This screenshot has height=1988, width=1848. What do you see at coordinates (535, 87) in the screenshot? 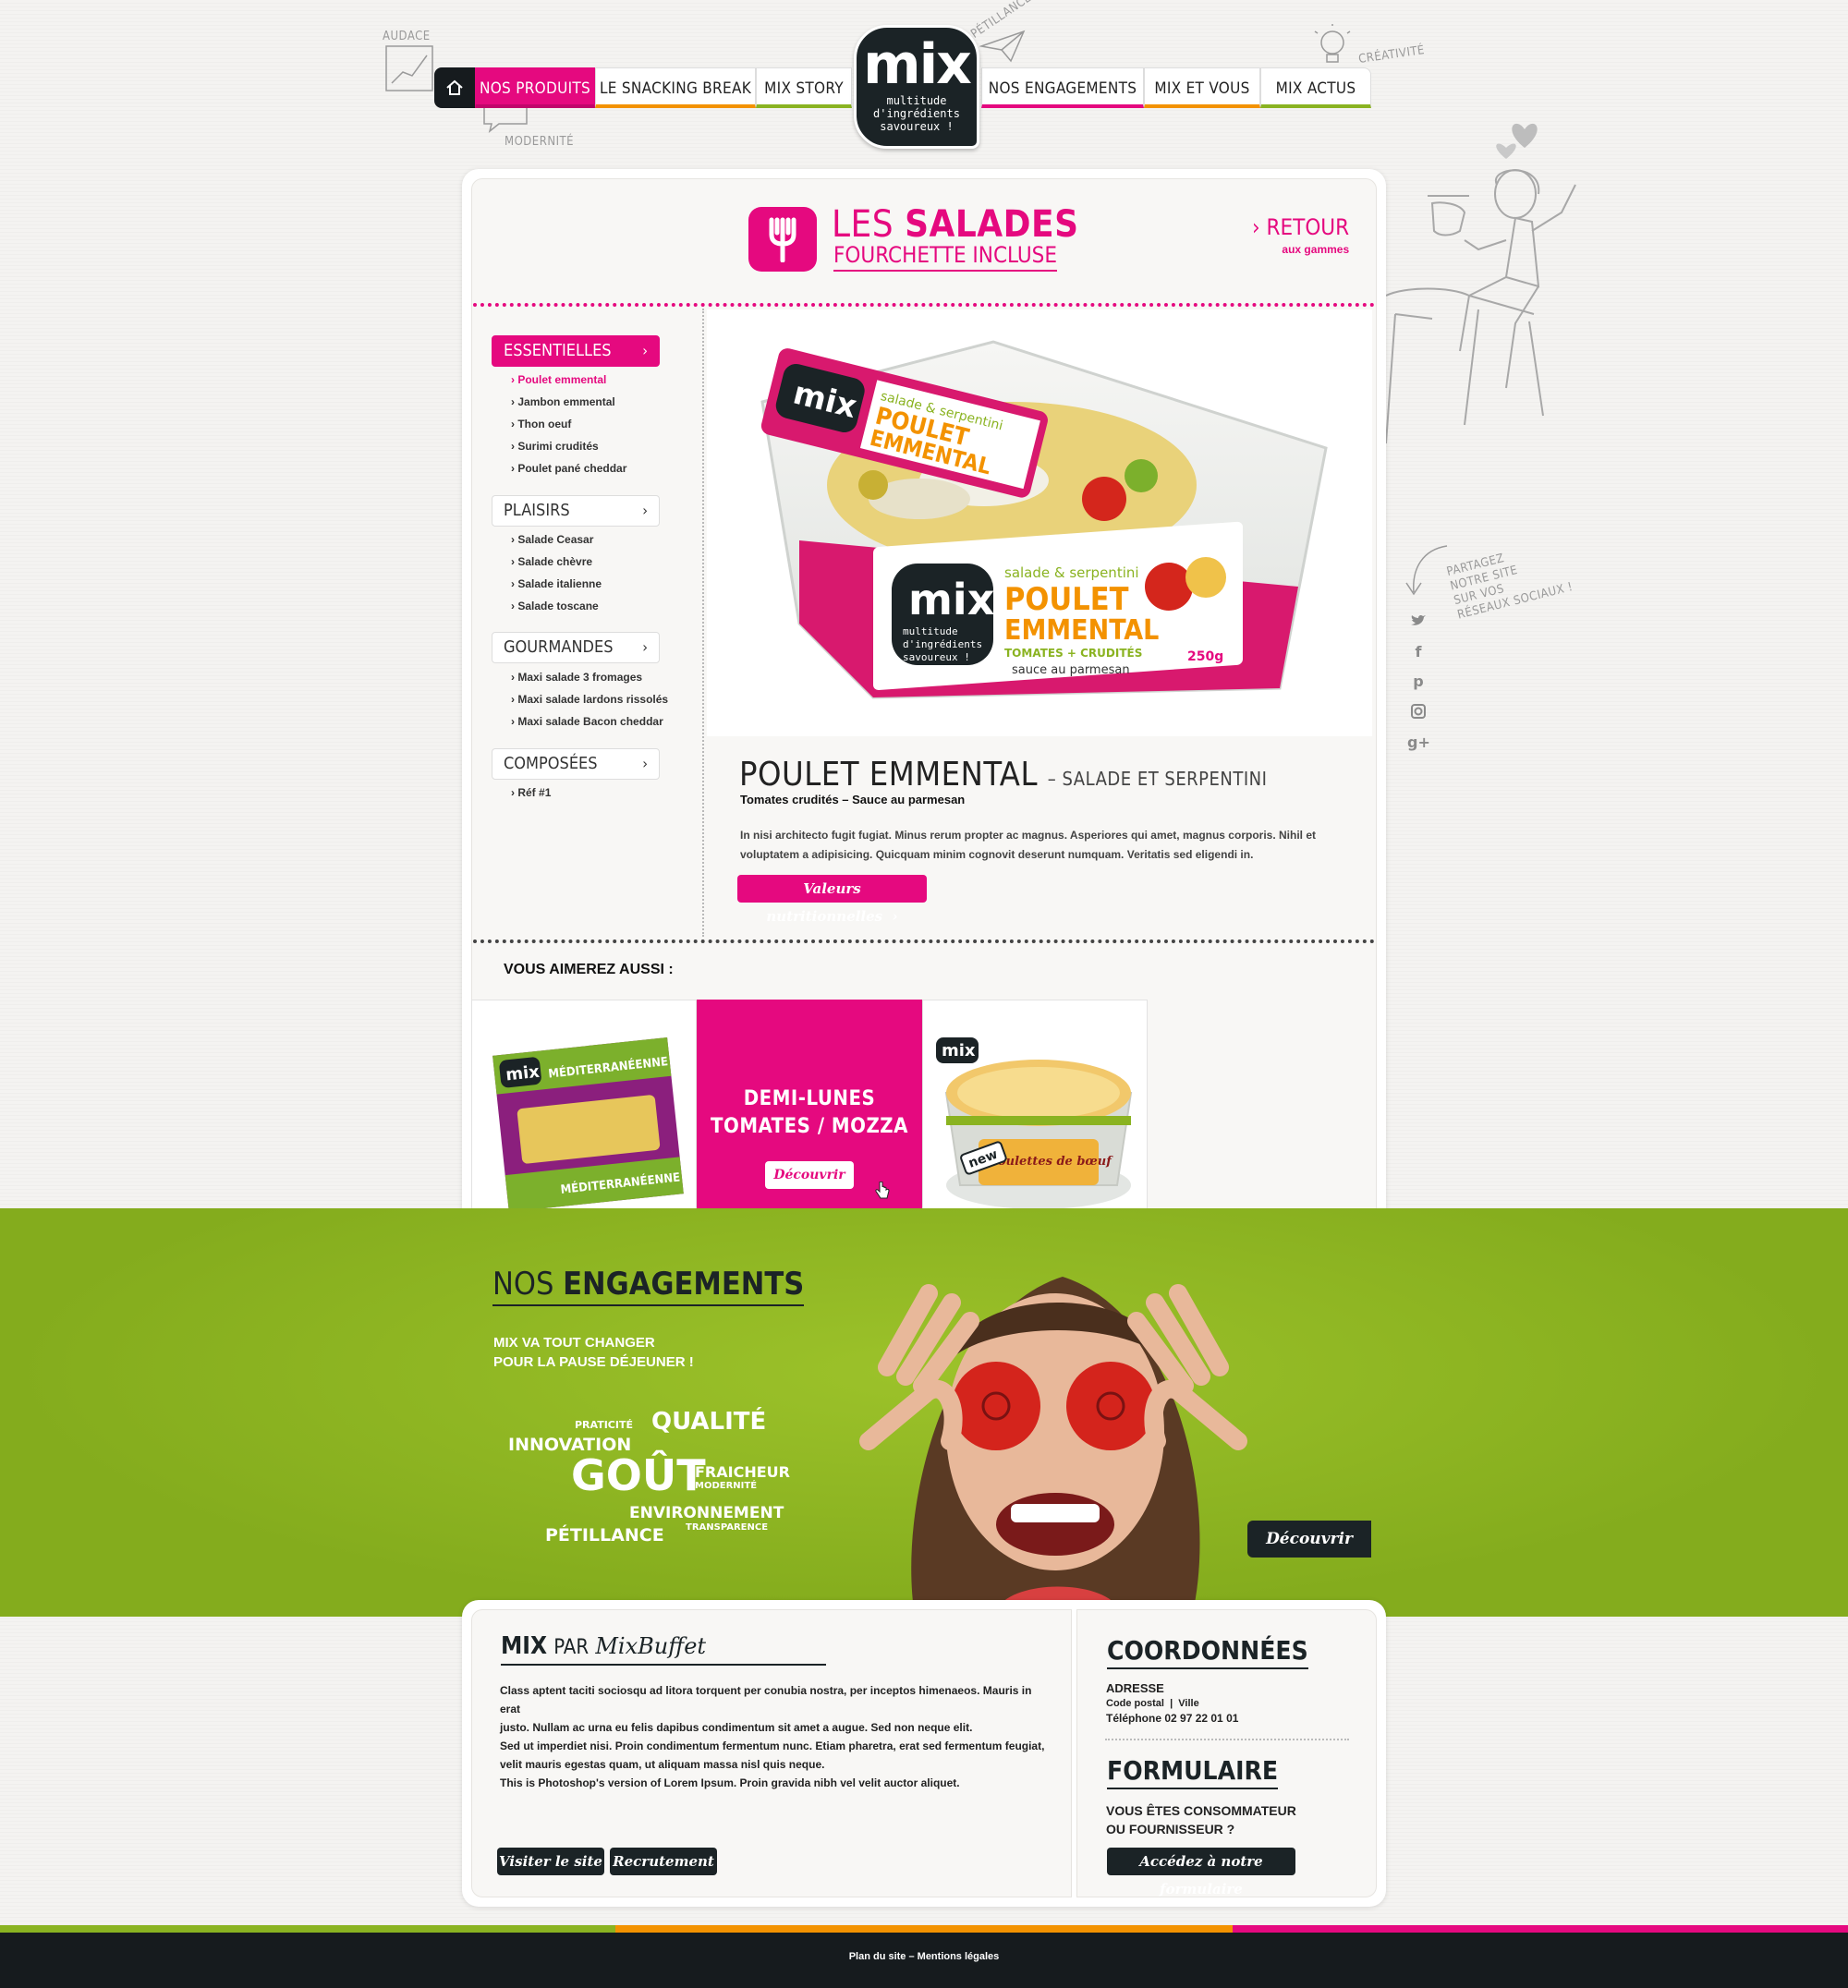
I see `nav-nos-produits: NOS PRODUITS` at bounding box center [535, 87].